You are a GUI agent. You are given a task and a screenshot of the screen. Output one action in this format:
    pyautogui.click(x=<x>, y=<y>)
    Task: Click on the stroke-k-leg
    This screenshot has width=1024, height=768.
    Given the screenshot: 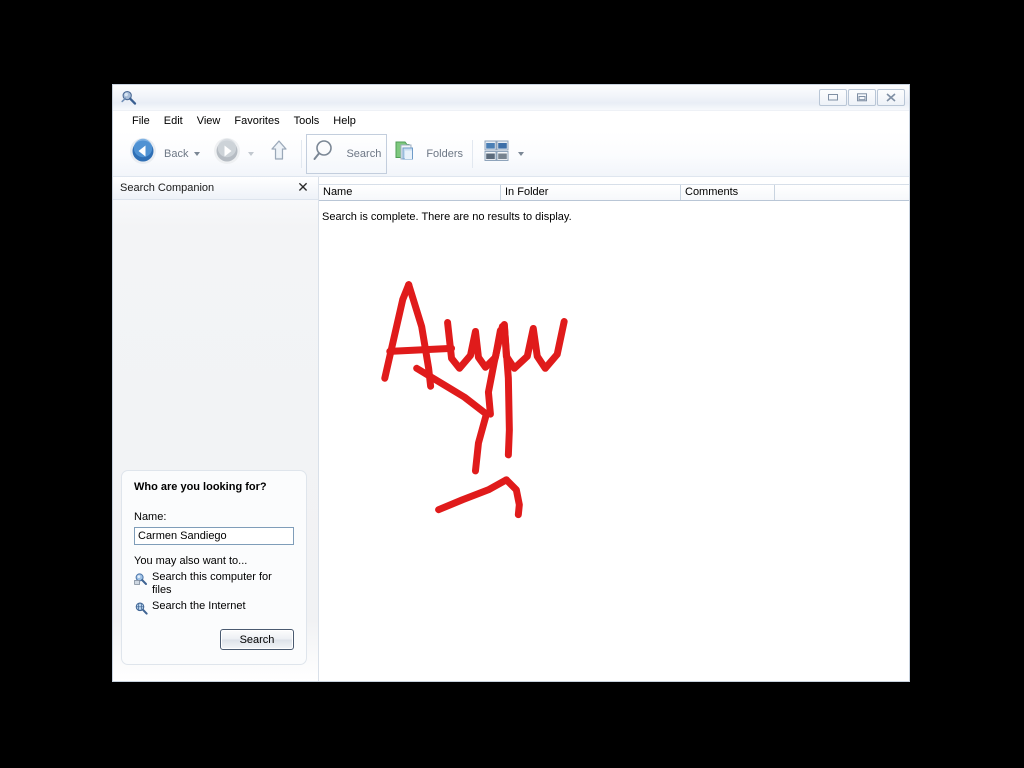 What is the action you would take?
    pyautogui.click(x=480, y=442)
    